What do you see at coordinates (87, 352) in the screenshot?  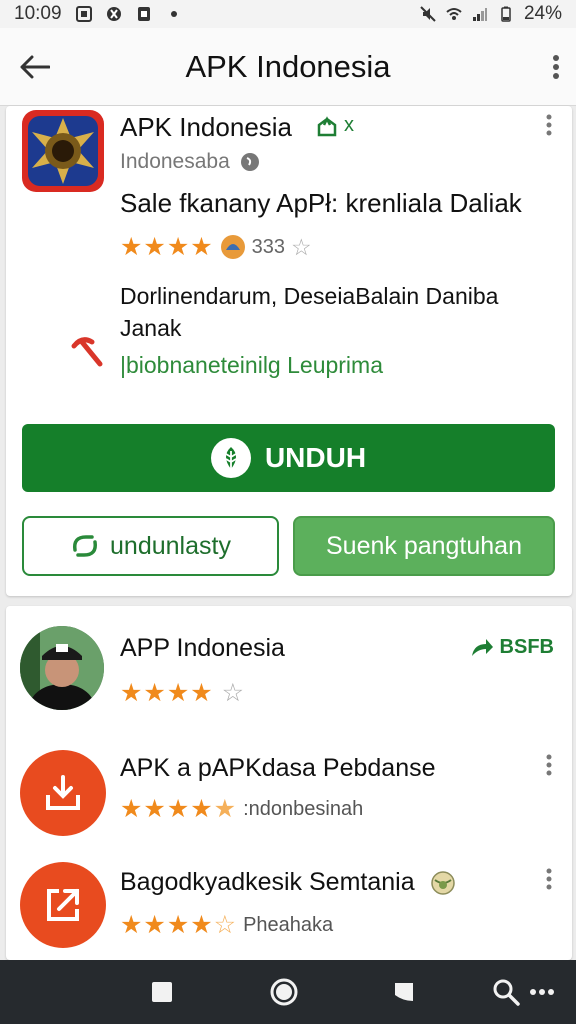 I see `pickaxe-icon` at bounding box center [87, 352].